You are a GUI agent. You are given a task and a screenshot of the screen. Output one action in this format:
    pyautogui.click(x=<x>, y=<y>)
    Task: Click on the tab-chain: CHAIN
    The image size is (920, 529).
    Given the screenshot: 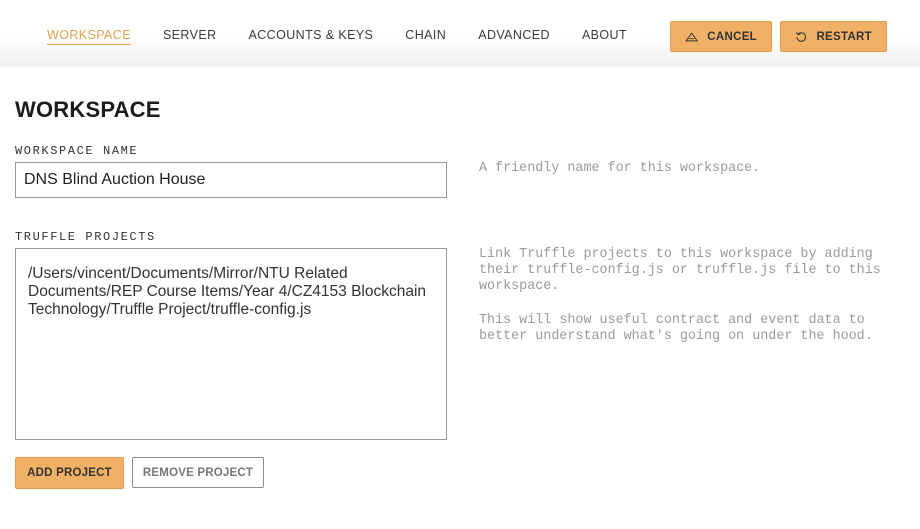 What is the action you would take?
    pyautogui.click(x=425, y=36)
    